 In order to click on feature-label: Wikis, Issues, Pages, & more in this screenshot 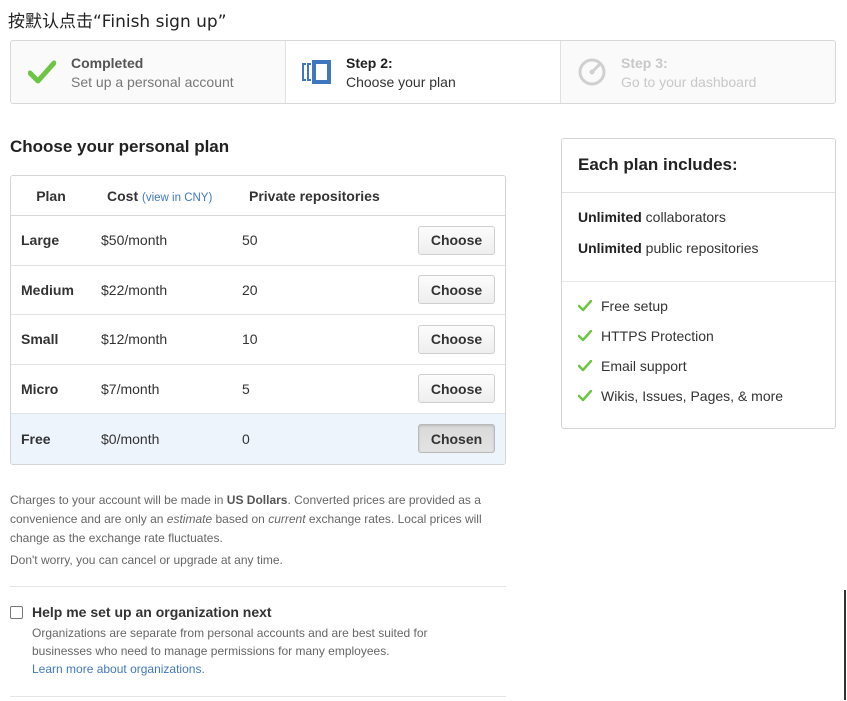, I will do `click(692, 396)`.